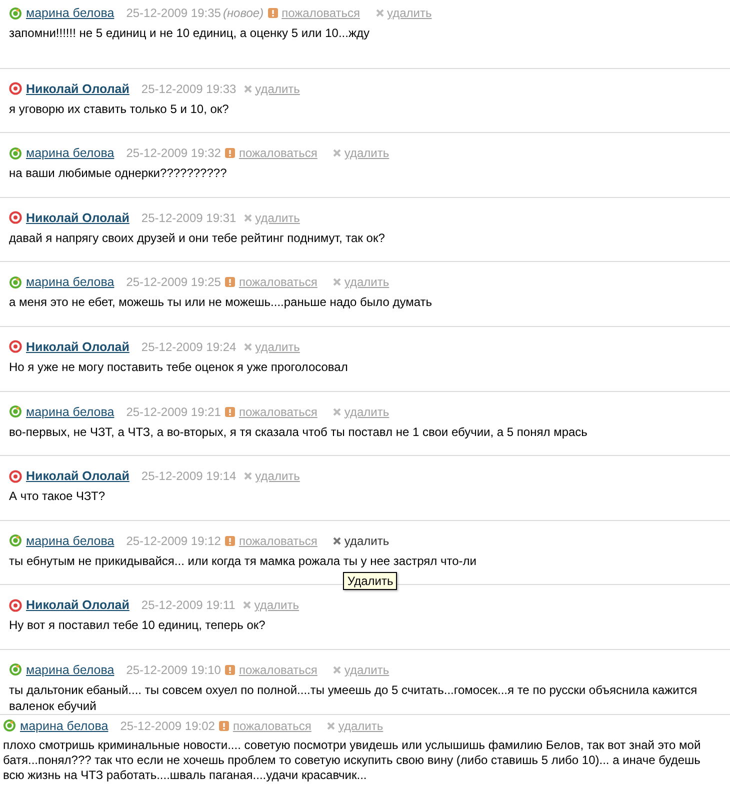 The height and width of the screenshot is (785, 730). Describe the element at coordinates (370, 581) in the screenshot. I see `tooltip: Удалить` at that location.